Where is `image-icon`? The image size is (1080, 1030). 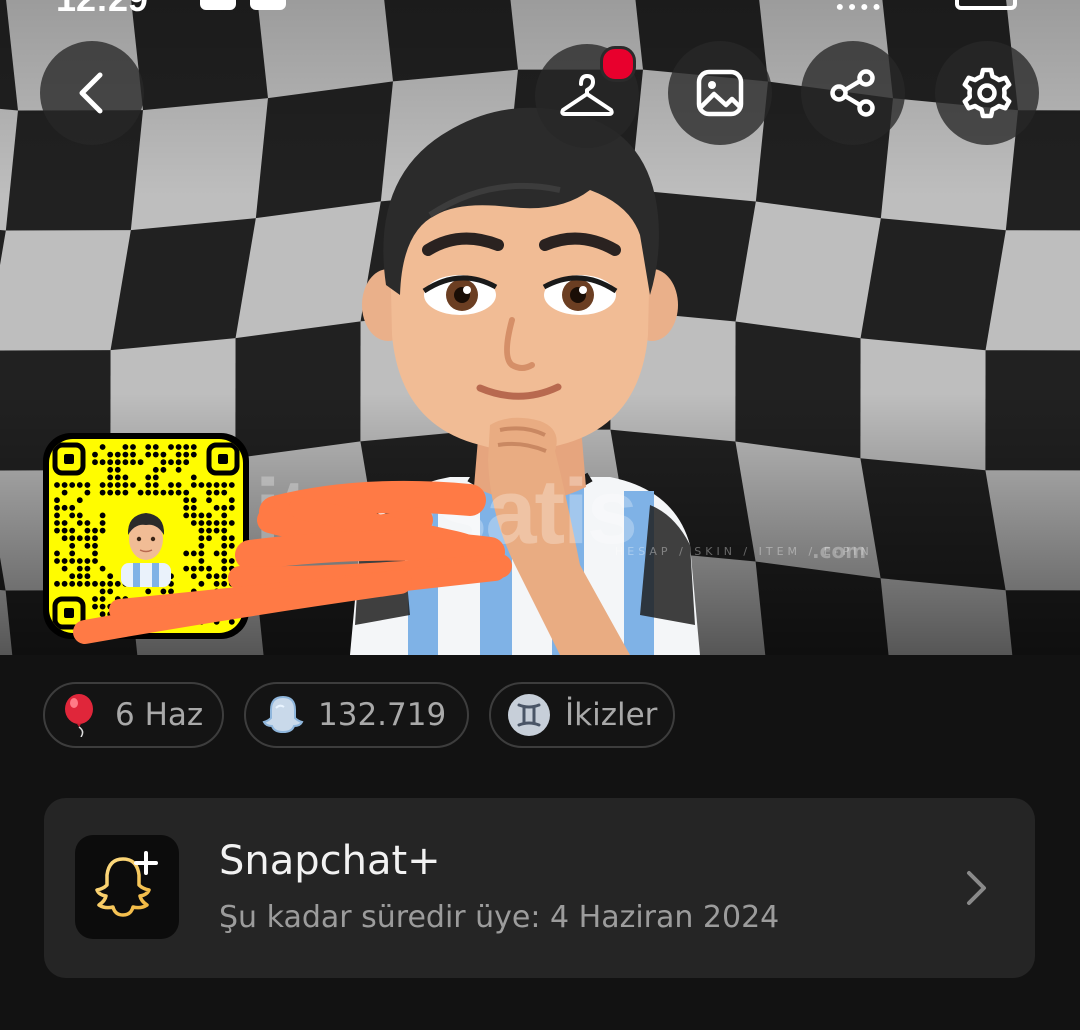
image-icon is located at coordinates (720, 93).